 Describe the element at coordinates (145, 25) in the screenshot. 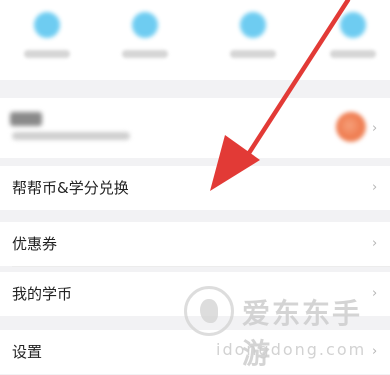

I see `app-icon-2-icon` at that location.